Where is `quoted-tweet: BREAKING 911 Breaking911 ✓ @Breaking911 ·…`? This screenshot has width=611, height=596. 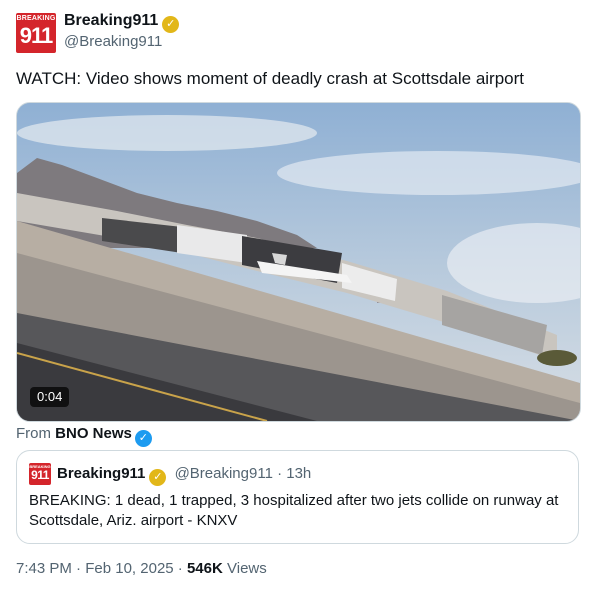
quoted-tweet: BREAKING 911 Breaking911 ✓ @Breaking911 ·… is located at coordinates (297, 497).